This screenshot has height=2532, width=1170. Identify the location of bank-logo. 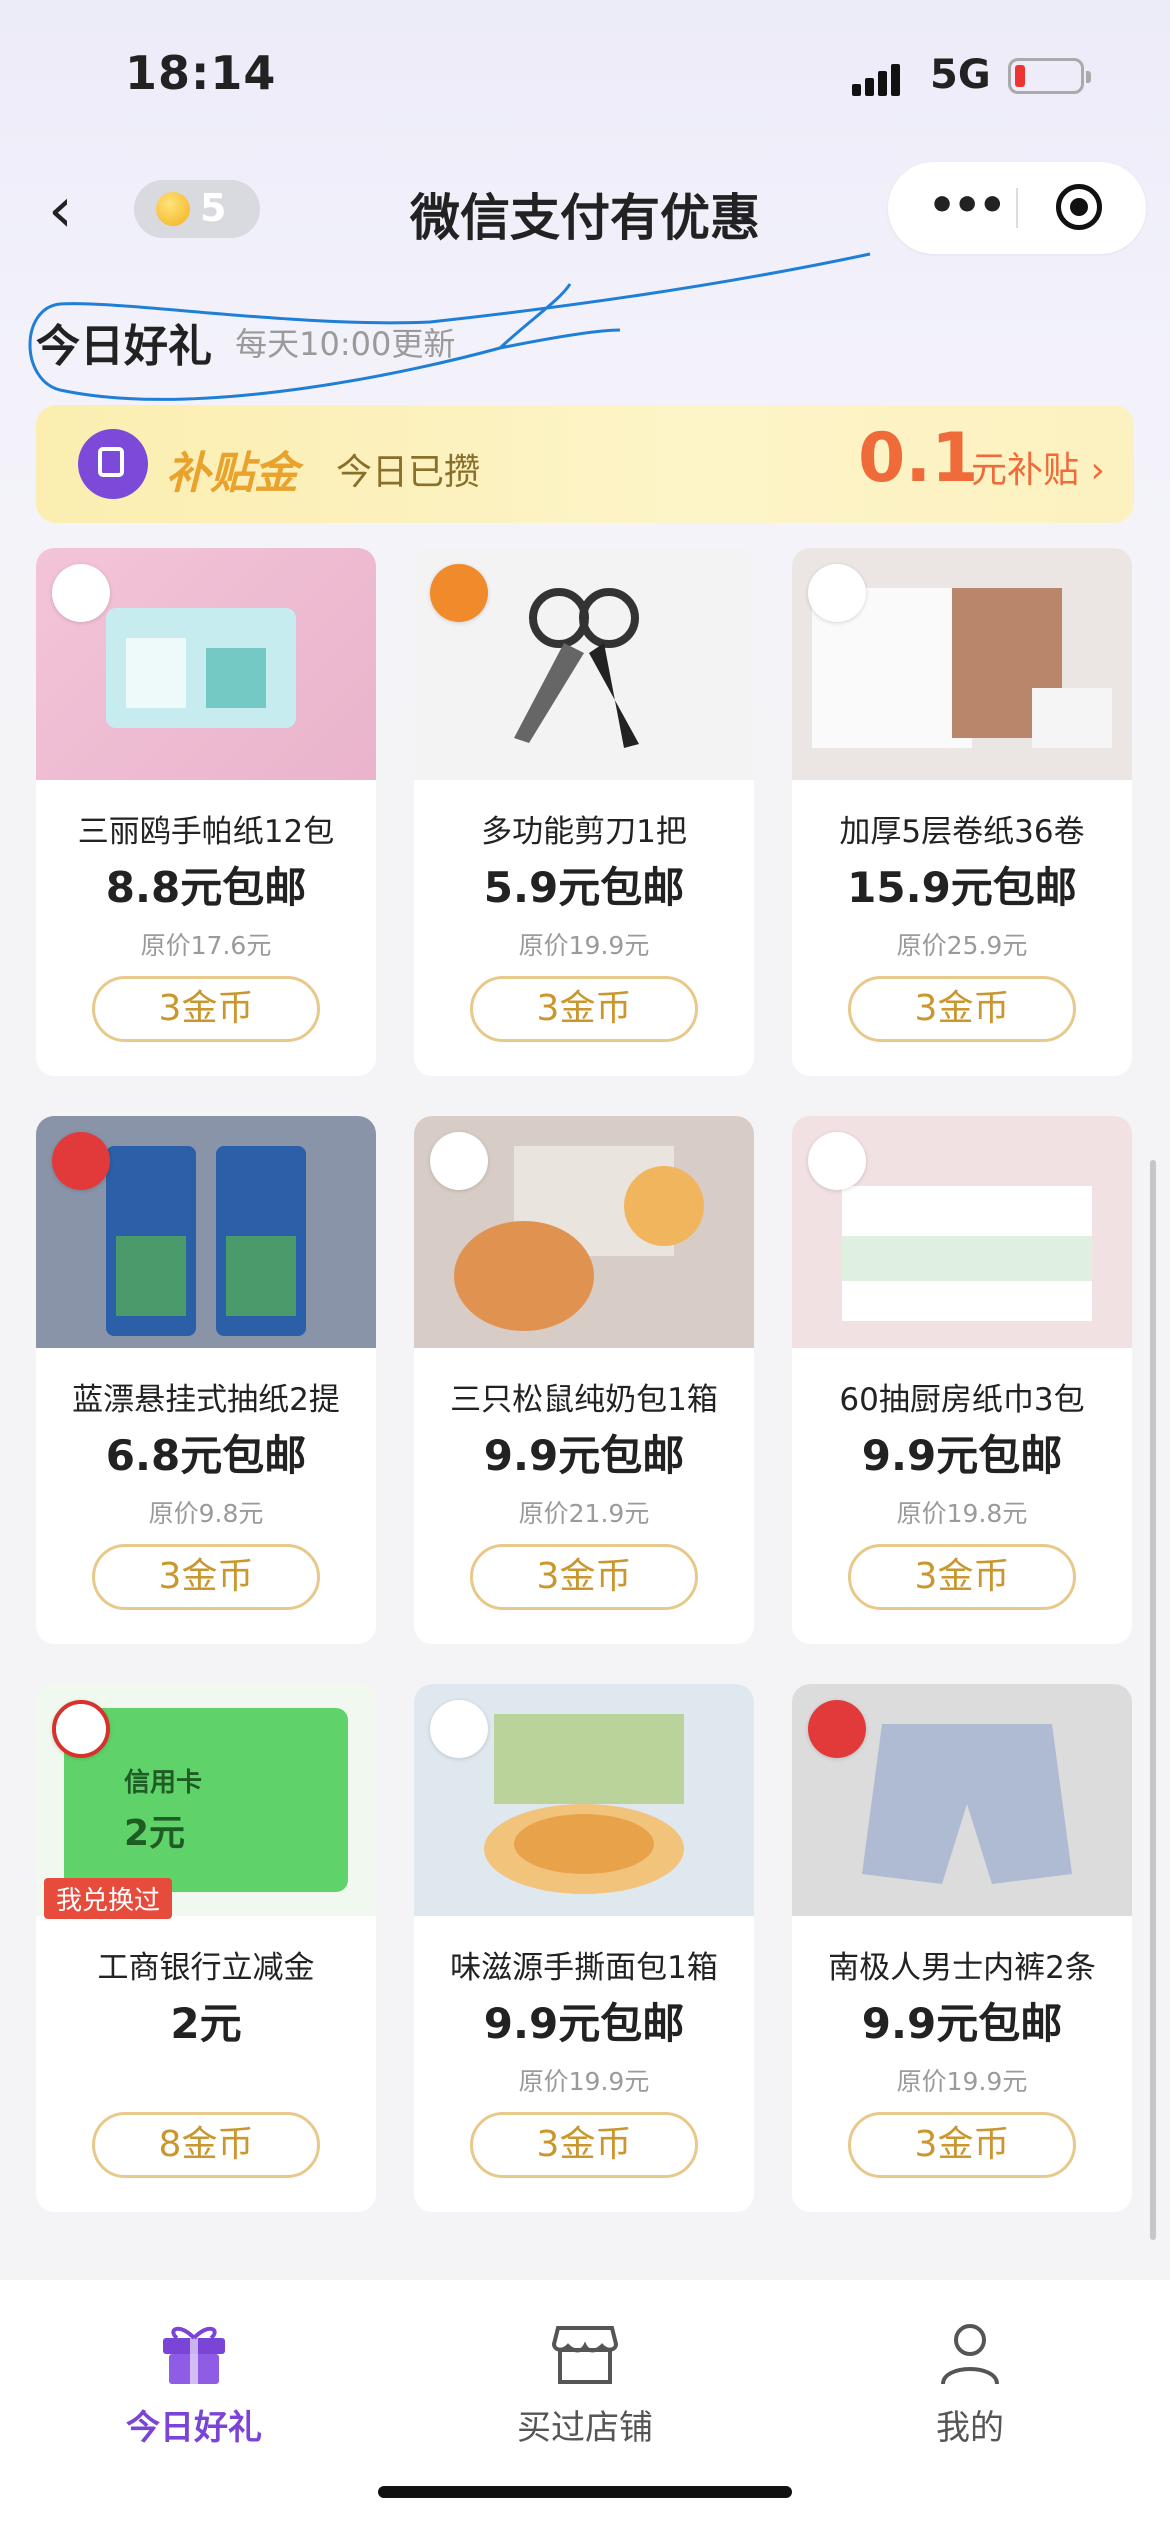
(81, 1729).